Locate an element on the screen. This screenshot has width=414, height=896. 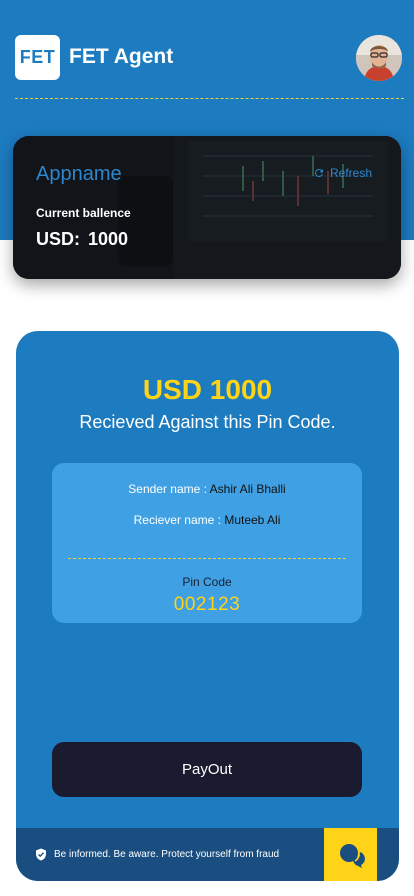
refresh-button: Refresh is located at coordinates (342, 173).